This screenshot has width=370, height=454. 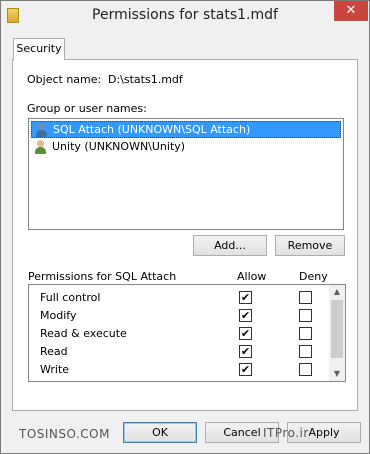 What do you see at coordinates (337, 374) in the screenshot?
I see `scroll-down-icon: ▼` at bounding box center [337, 374].